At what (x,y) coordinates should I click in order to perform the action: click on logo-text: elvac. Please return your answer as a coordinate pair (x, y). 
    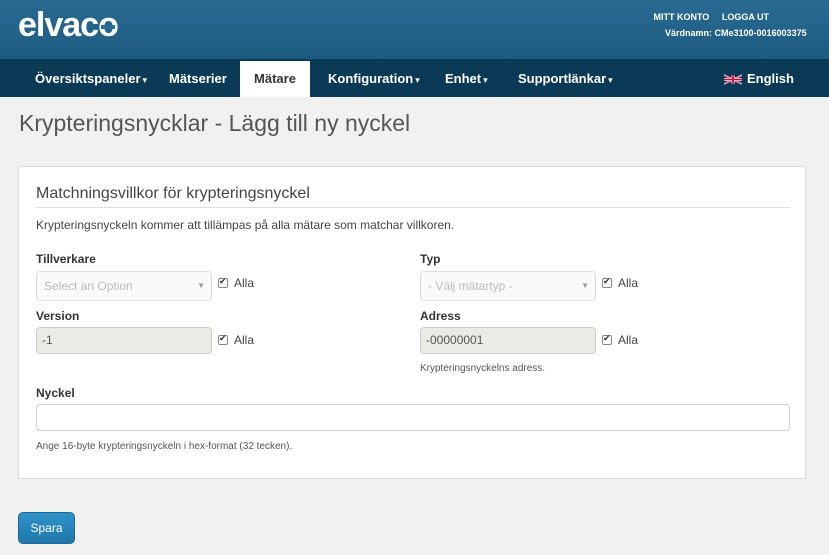
    Looking at the image, I should click on (58, 25).